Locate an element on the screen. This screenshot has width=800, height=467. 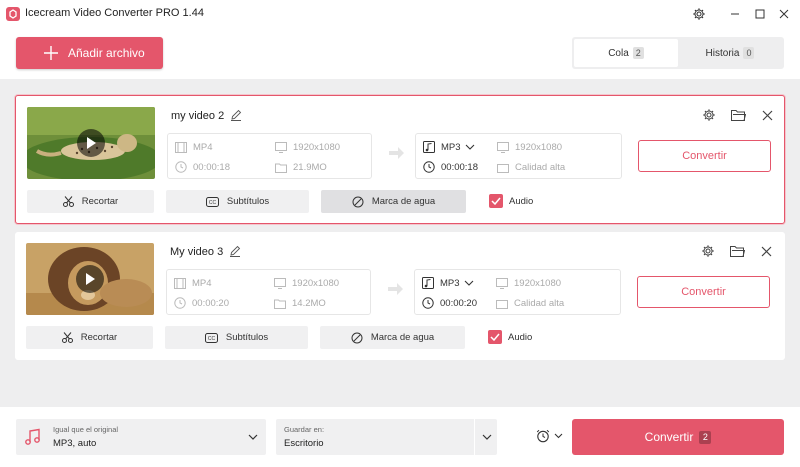
dropdown-divider is located at coordinates (474, 437).